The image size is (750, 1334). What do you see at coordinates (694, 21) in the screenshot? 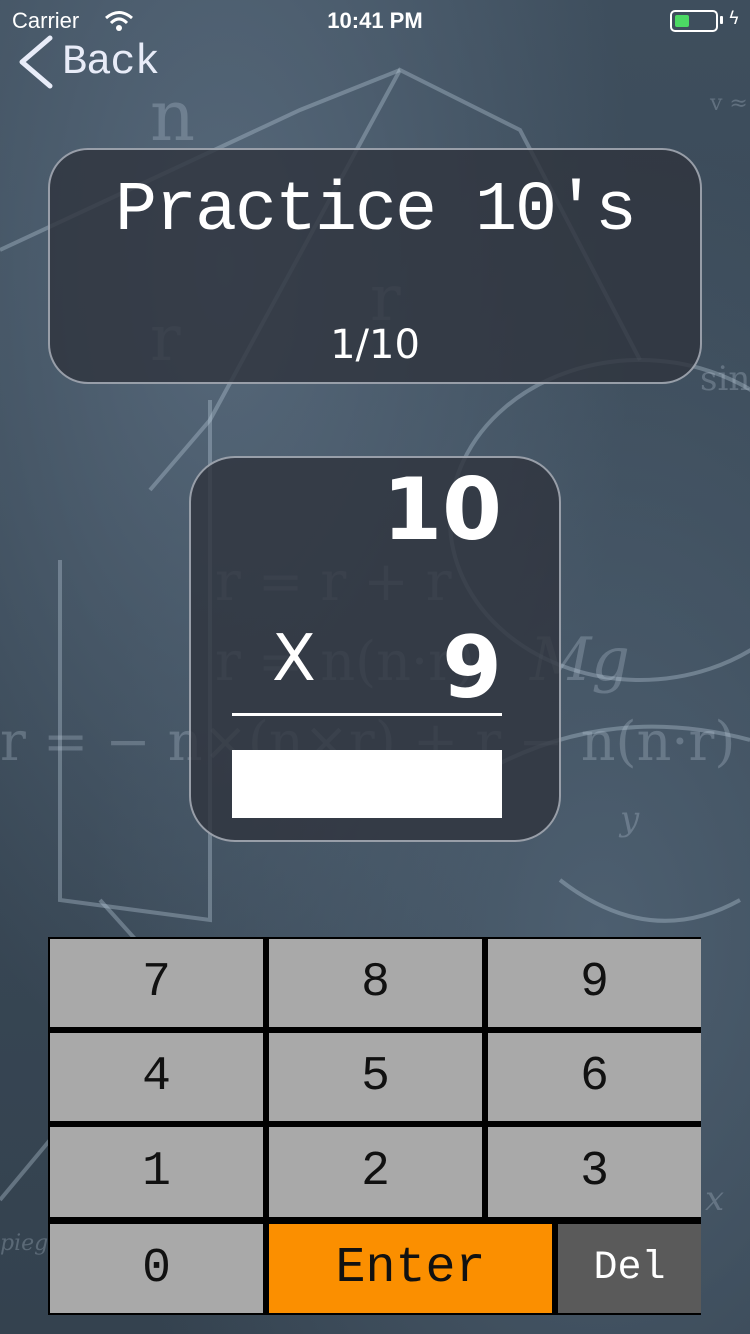
I see `battery-icon` at bounding box center [694, 21].